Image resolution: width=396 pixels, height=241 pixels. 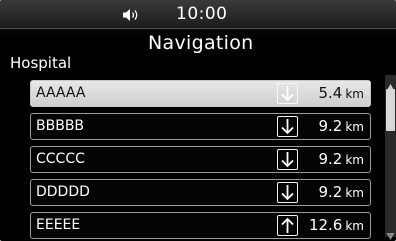 What do you see at coordinates (390, 110) in the screenshot?
I see `scrollbar-thumb` at bounding box center [390, 110].